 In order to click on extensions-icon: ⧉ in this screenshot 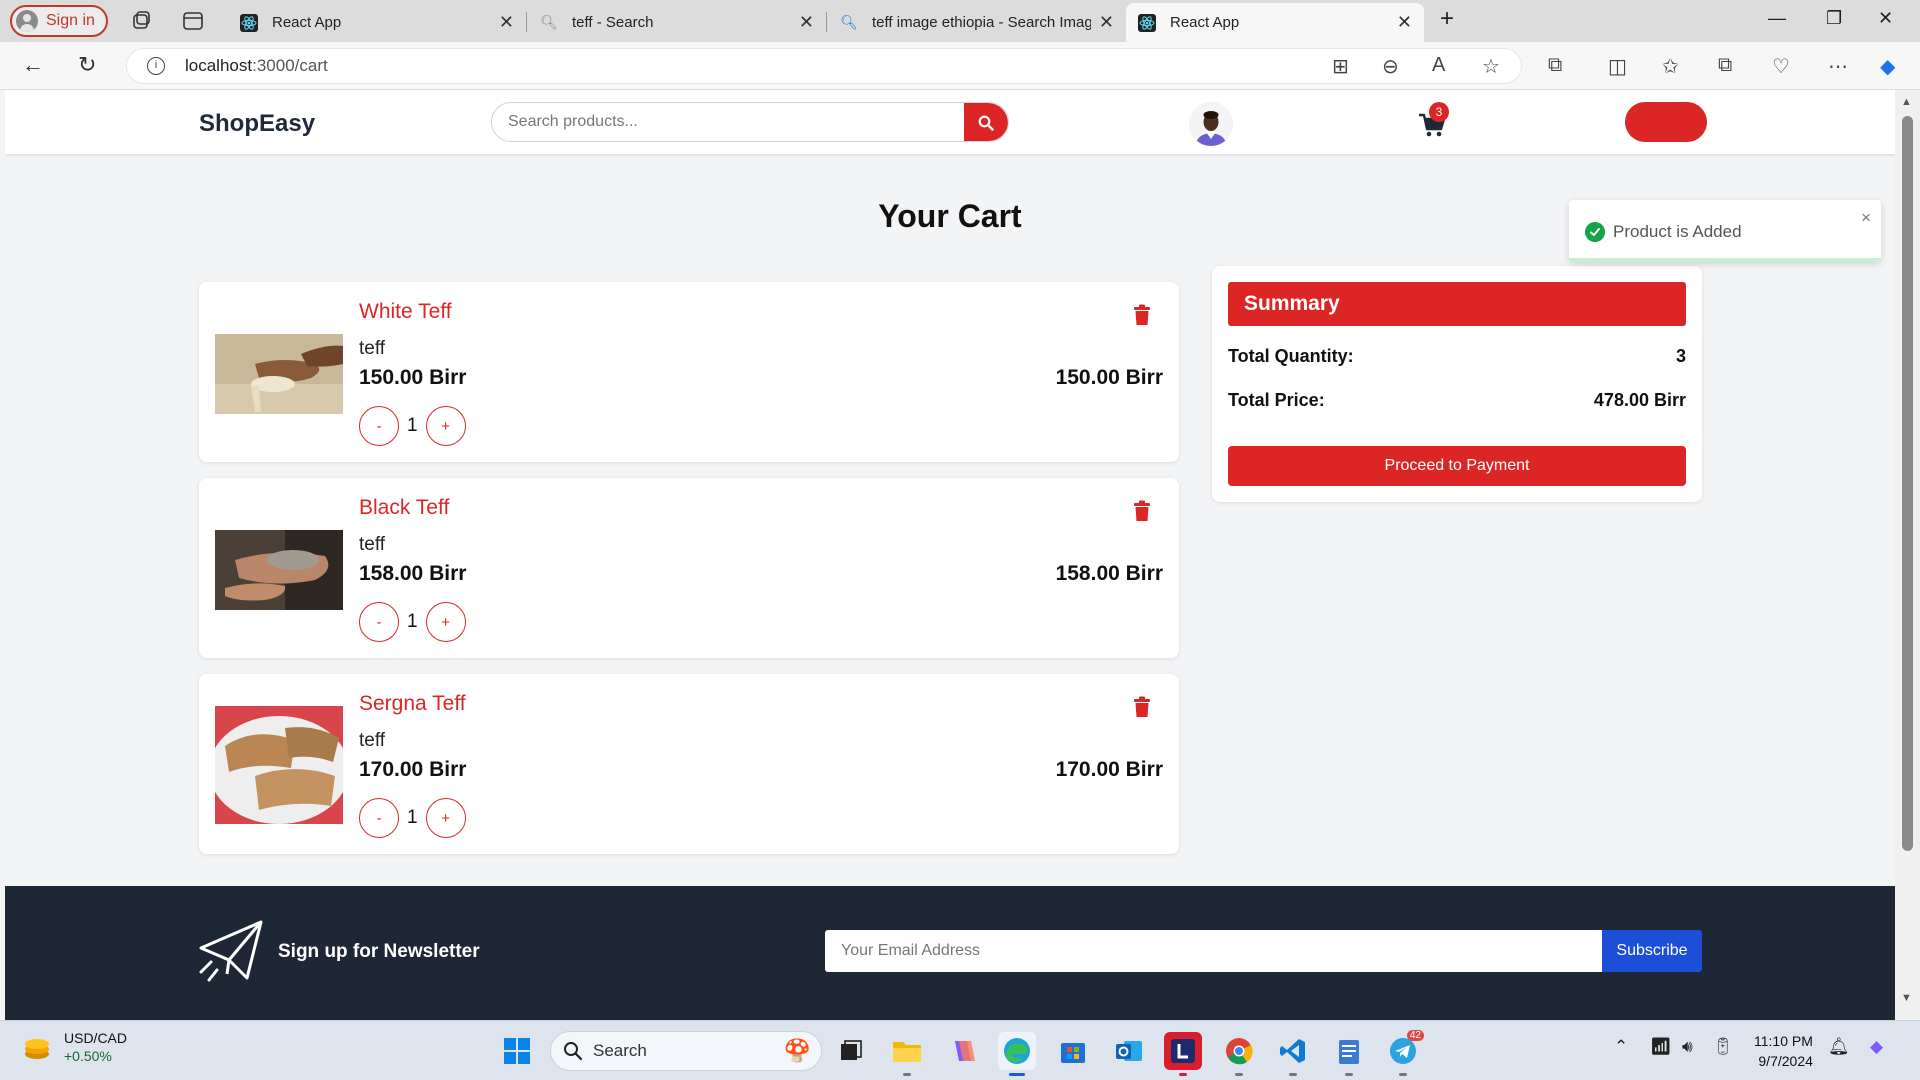, I will do `click(1555, 65)`.